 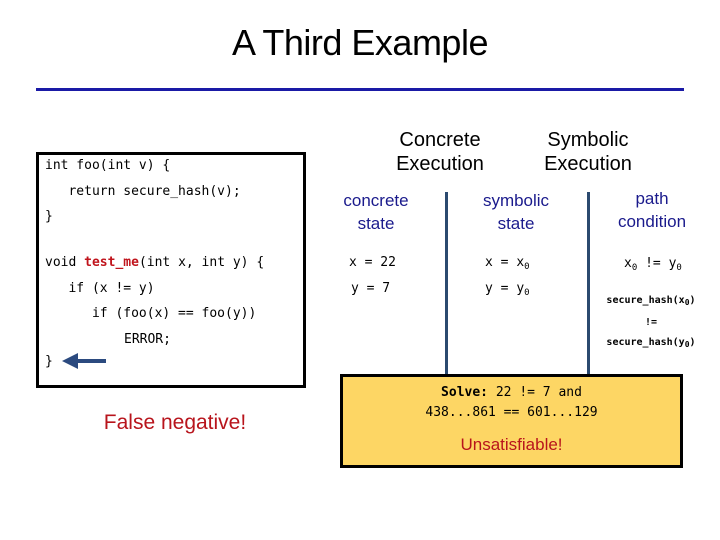 What do you see at coordinates (692, 300) in the screenshot?
I see `hash-left-paren: )` at bounding box center [692, 300].